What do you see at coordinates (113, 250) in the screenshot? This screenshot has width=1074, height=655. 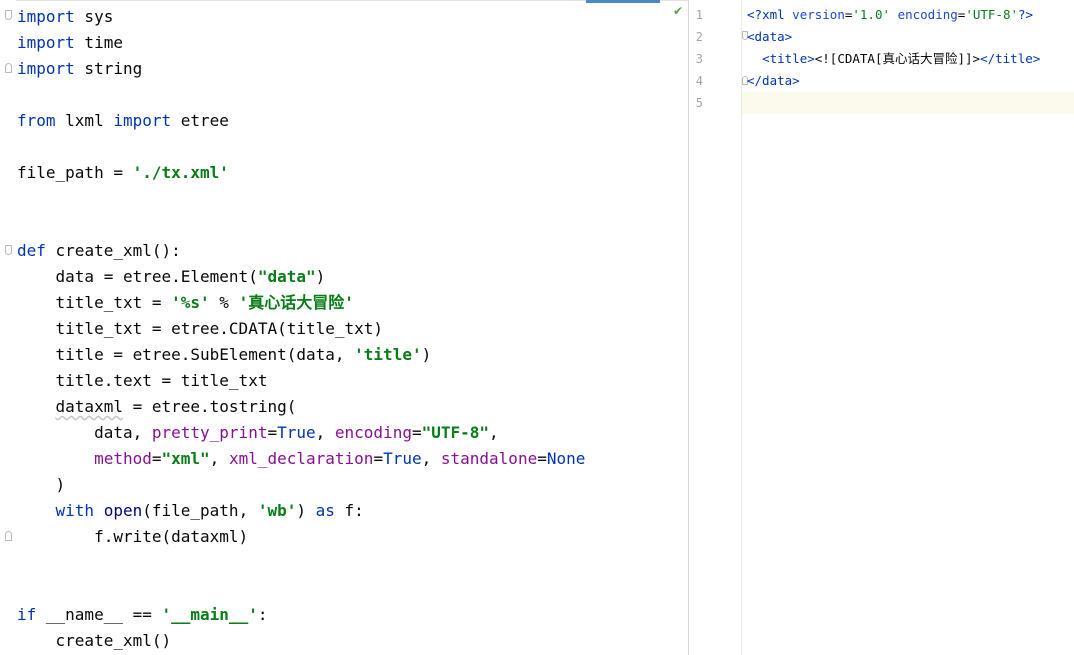 I see `code-token: create_xml():` at bounding box center [113, 250].